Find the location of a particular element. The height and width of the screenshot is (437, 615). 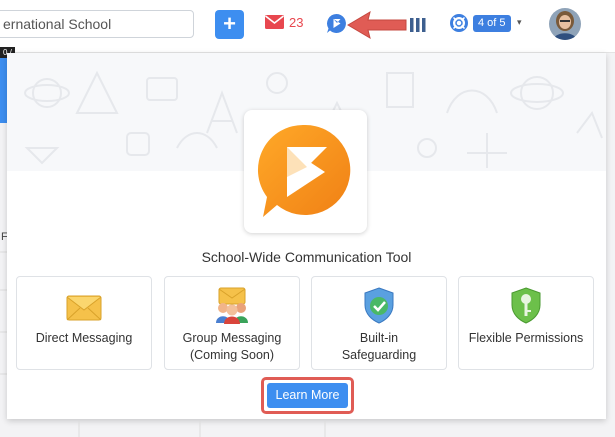

feature-label: Direct Messaging is located at coordinates (84, 338).